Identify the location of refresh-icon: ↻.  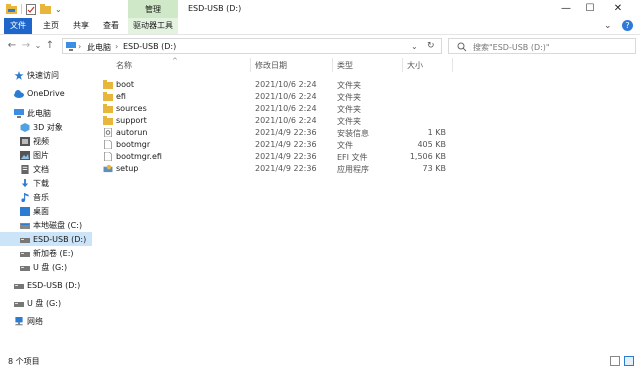
(431, 46).